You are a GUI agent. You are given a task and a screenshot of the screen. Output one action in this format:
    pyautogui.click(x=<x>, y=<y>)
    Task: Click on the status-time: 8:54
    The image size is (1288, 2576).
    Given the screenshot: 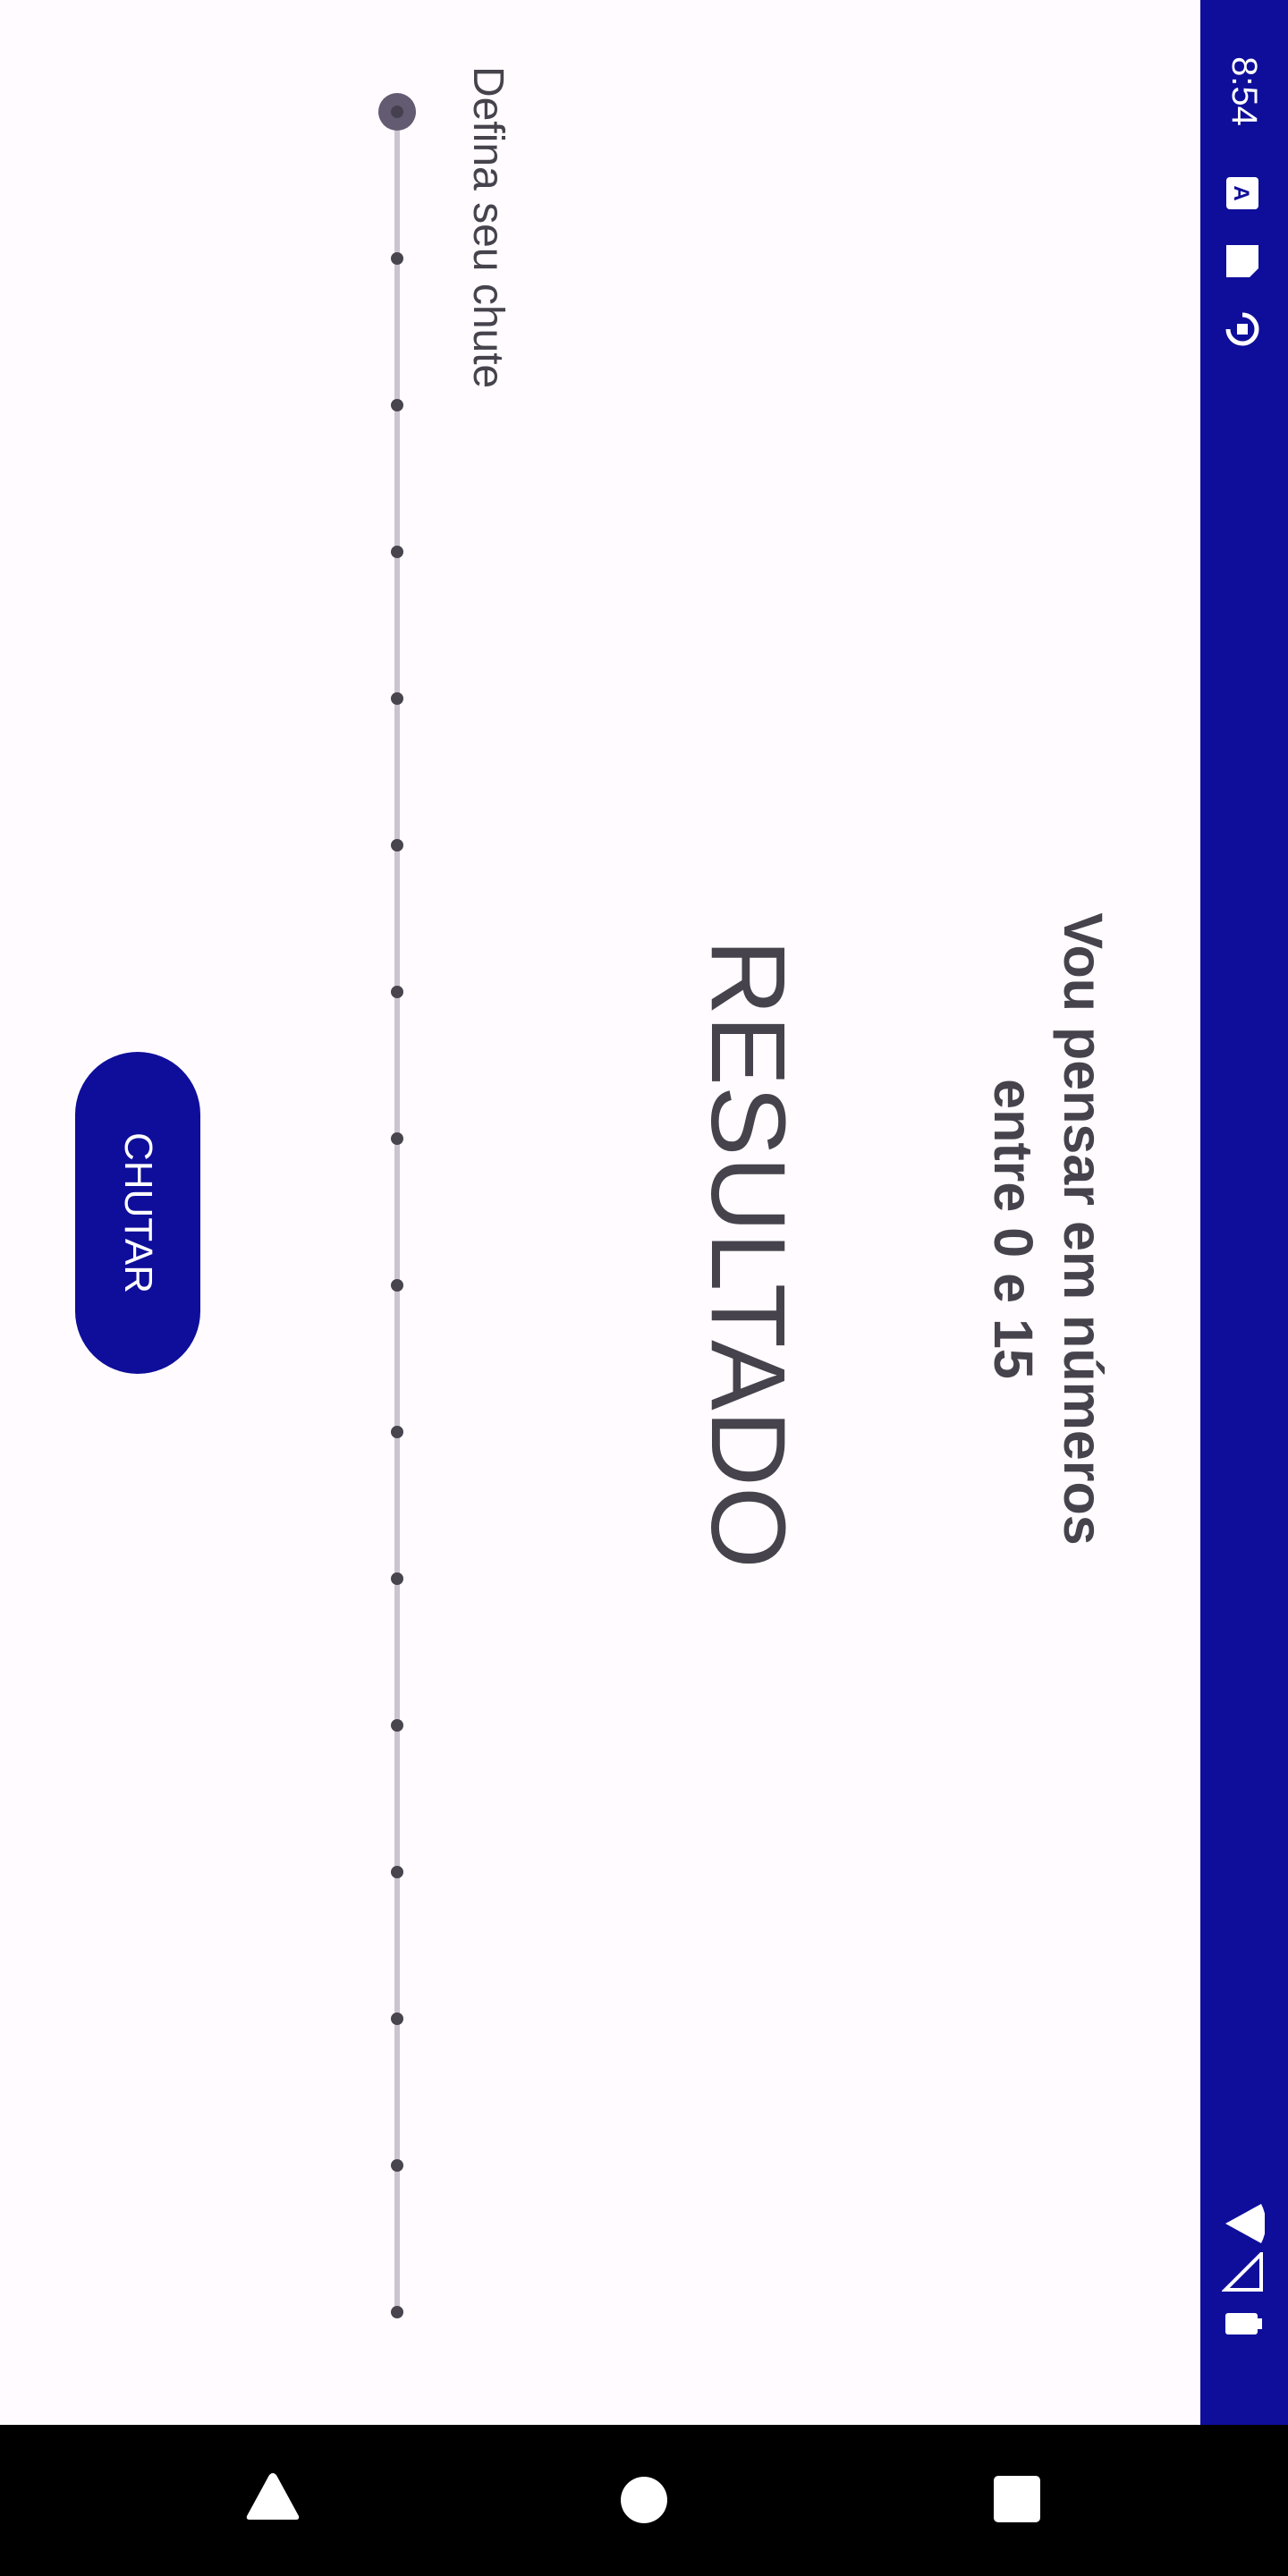 What is the action you would take?
    pyautogui.click(x=1244, y=91)
    